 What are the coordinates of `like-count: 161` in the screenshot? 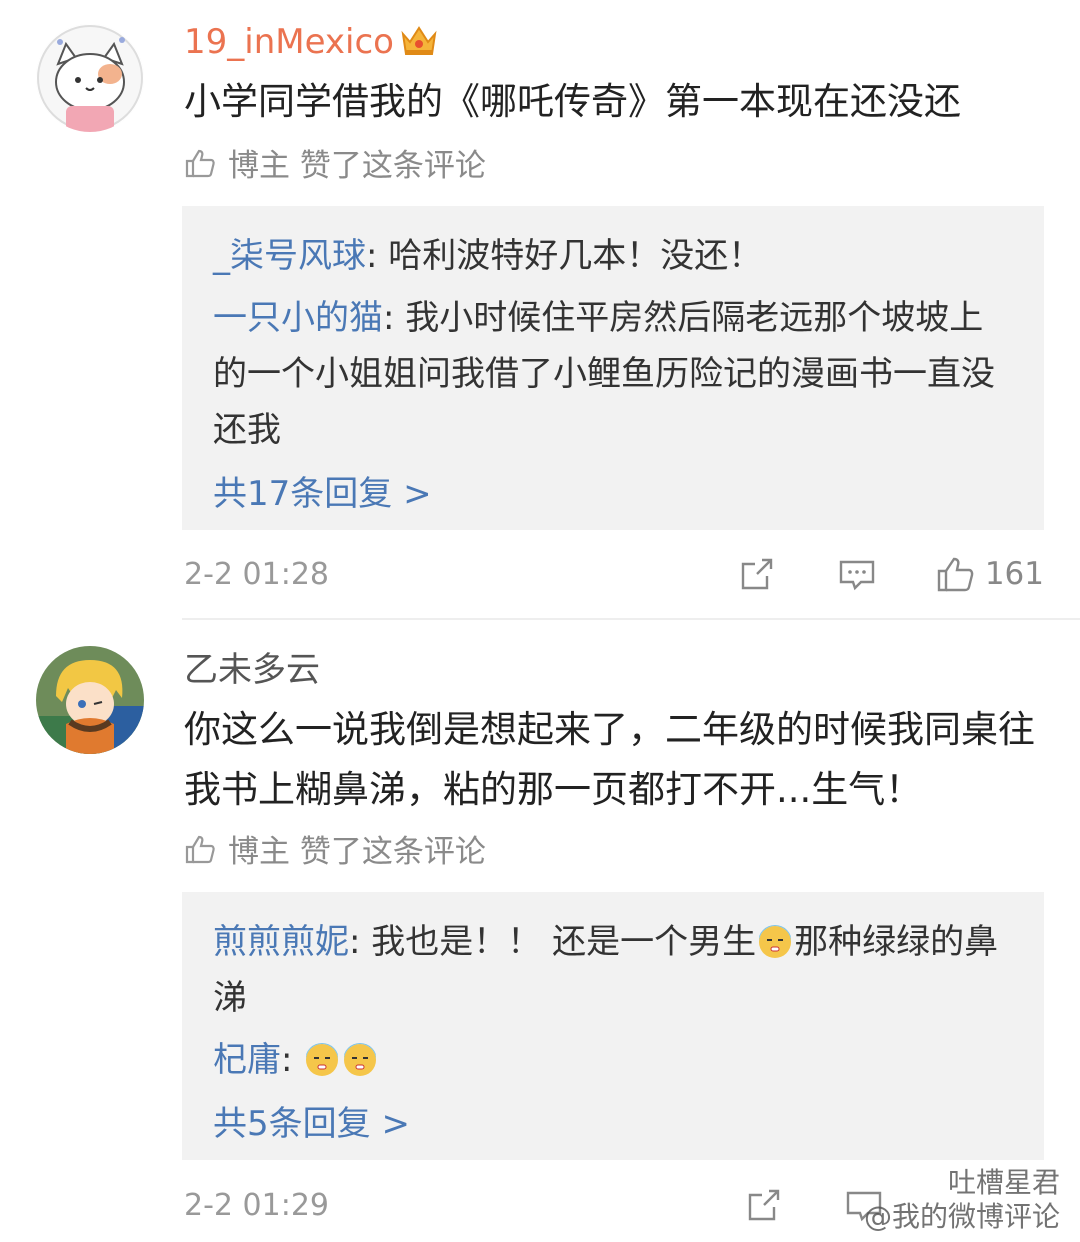 It's located at (1014, 574).